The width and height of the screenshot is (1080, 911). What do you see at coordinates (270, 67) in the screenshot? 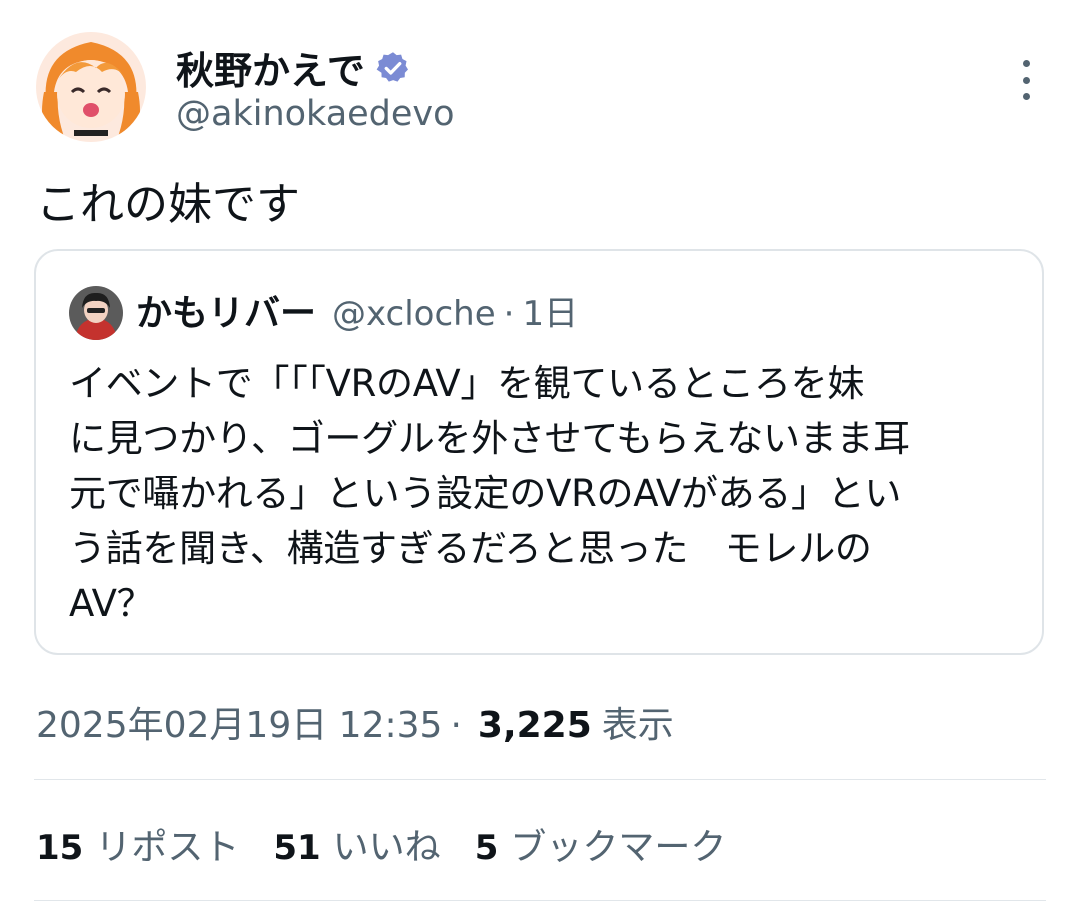
I see `author-name: 秋野かえで` at bounding box center [270, 67].